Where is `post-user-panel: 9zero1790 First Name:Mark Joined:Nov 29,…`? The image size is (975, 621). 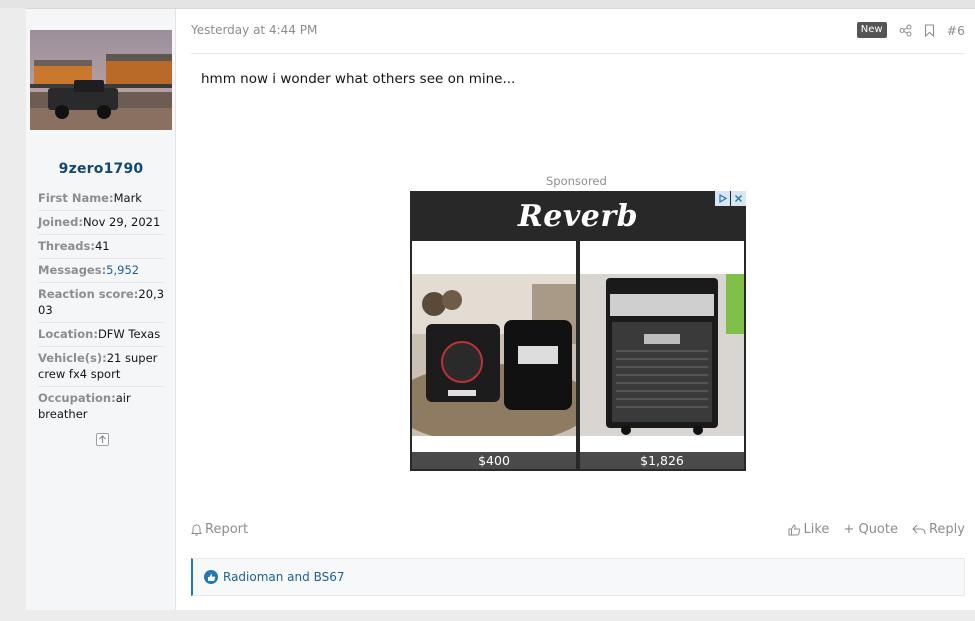
post-user-panel: 9zero1790 First Name:Mark Joined:Nov 29,… is located at coordinates (101, 309).